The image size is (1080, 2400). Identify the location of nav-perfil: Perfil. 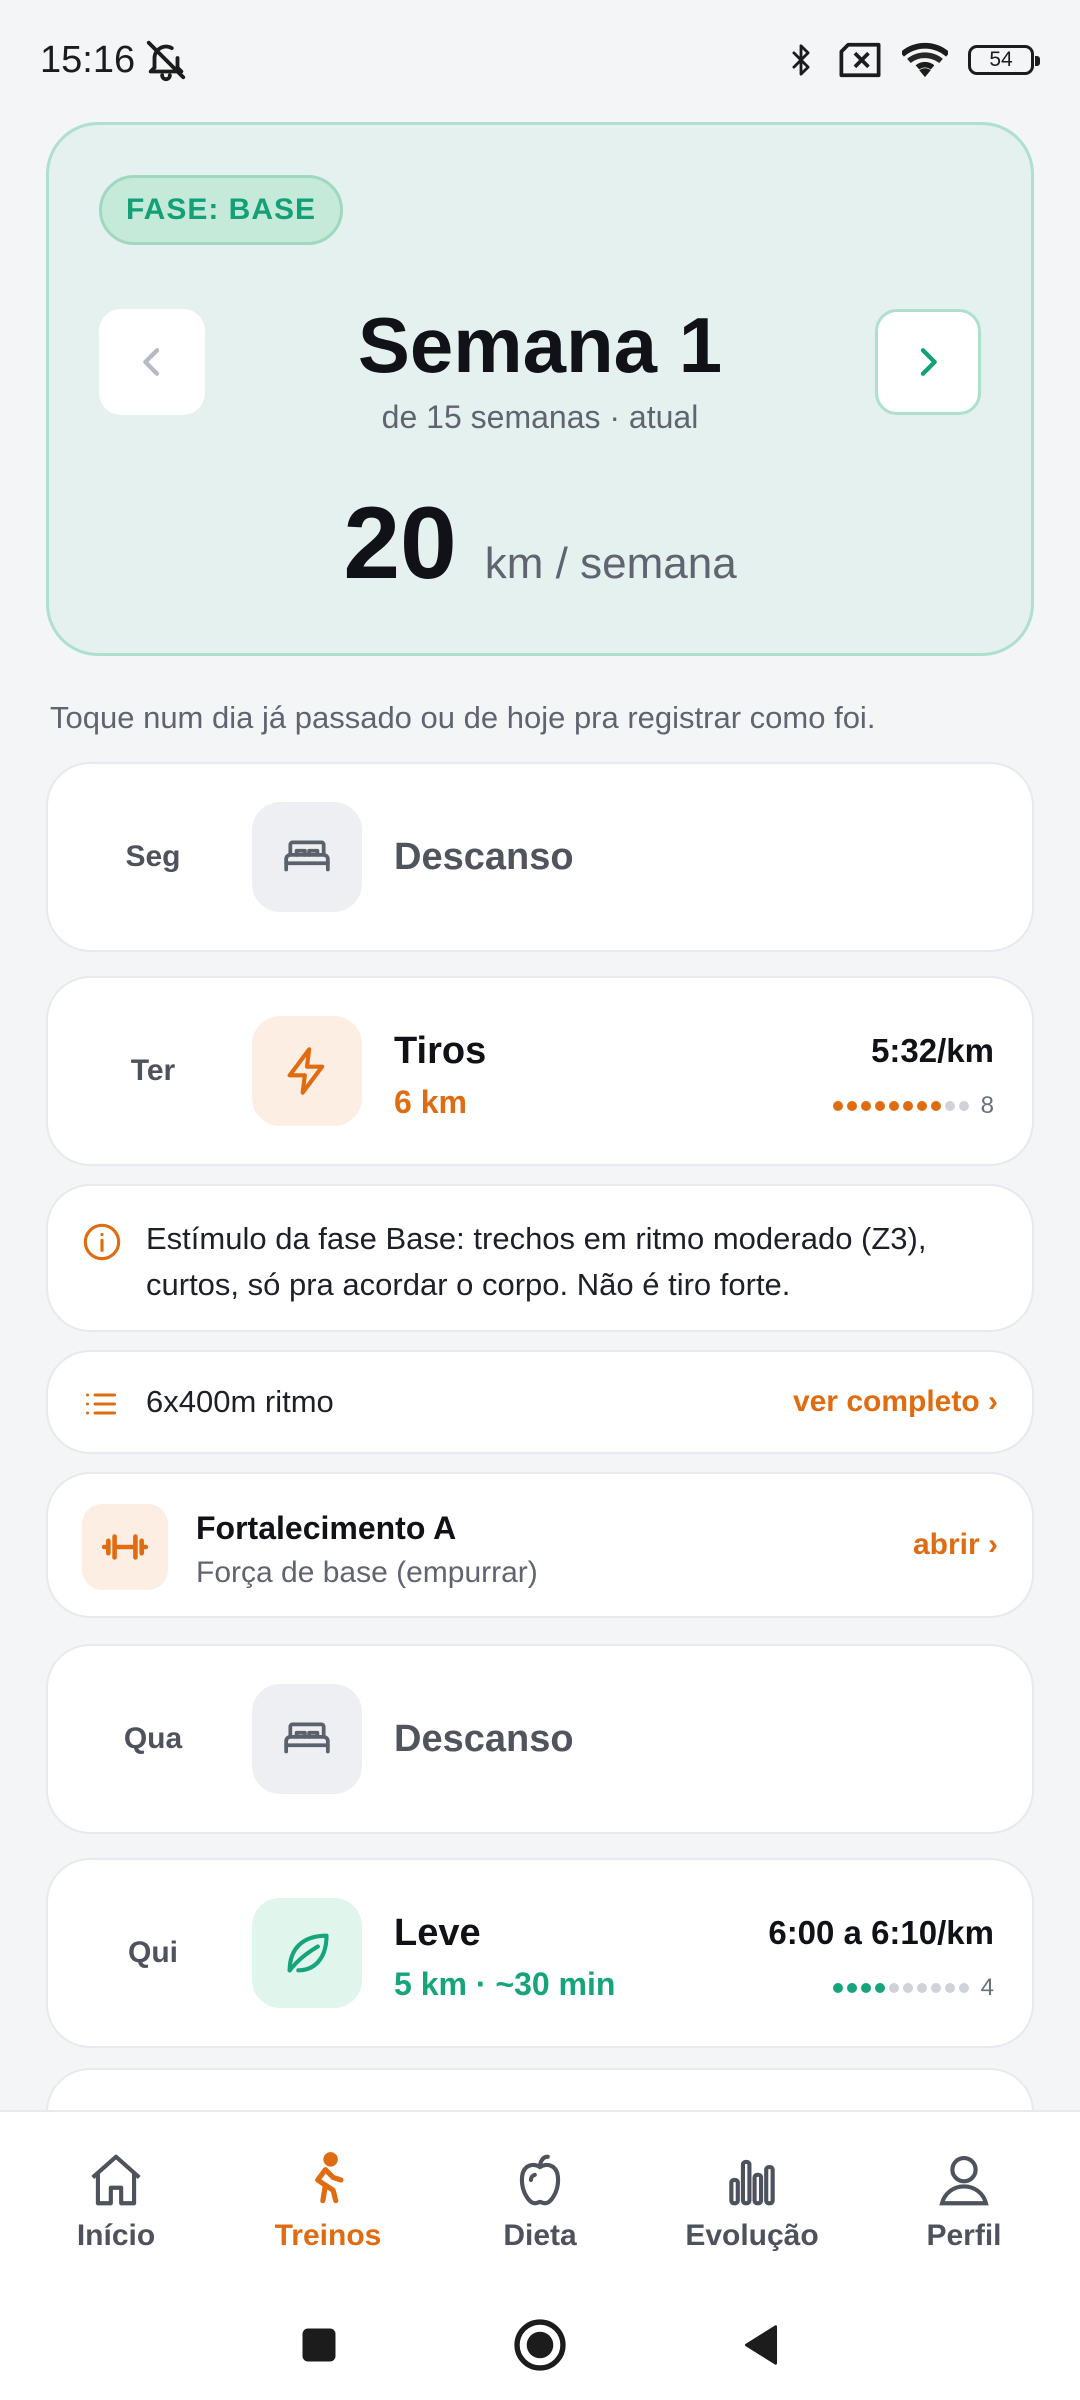
(964, 2201).